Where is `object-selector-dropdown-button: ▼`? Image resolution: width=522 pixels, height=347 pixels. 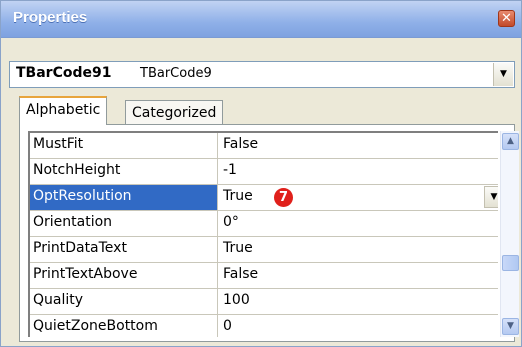
object-selector-dropdown-button: ▼ is located at coordinates (503, 74).